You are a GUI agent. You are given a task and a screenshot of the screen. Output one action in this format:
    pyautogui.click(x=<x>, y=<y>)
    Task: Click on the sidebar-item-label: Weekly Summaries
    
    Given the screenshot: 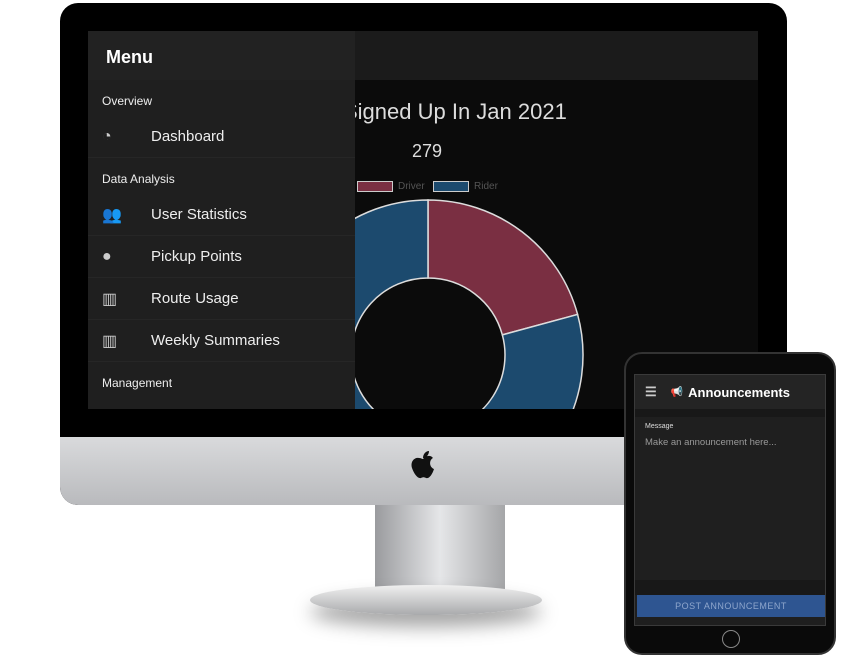 What is the action you would take?
    pyautogui.click(x=215, y=340)
    